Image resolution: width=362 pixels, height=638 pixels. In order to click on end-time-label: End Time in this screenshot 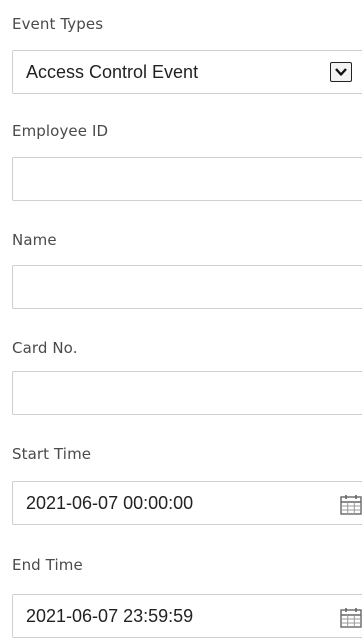, I will do `click(47, 565)`.